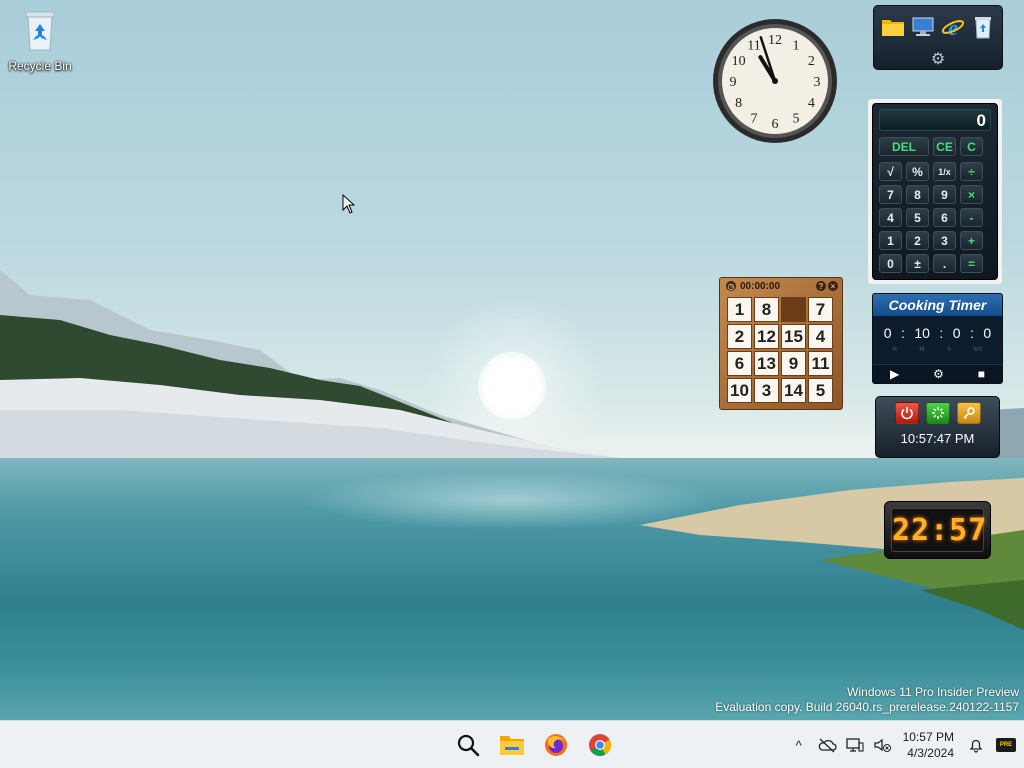  I want to click on puzzle-tile: 2, so click(739, 336).